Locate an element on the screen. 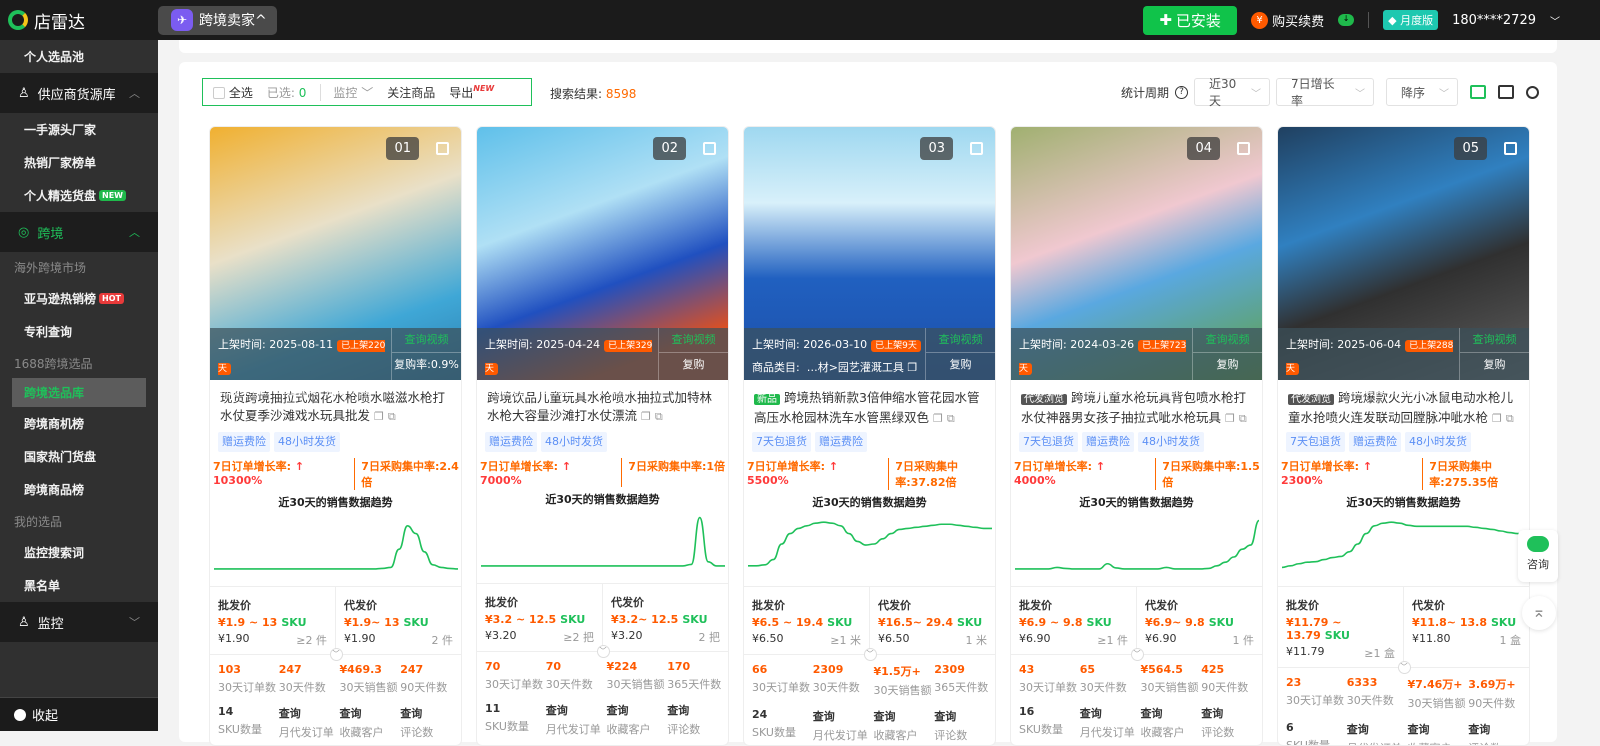 This screenshot has width=1600, height=746. follow-products-button: 关注商品 is located at coordinates (411, 92).